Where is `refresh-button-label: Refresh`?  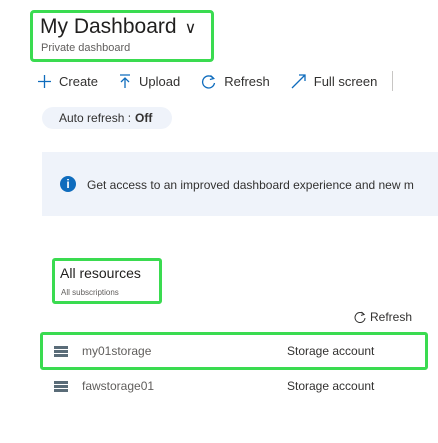
refresh-button-label: Refresh is located at coordinates (247, 81).